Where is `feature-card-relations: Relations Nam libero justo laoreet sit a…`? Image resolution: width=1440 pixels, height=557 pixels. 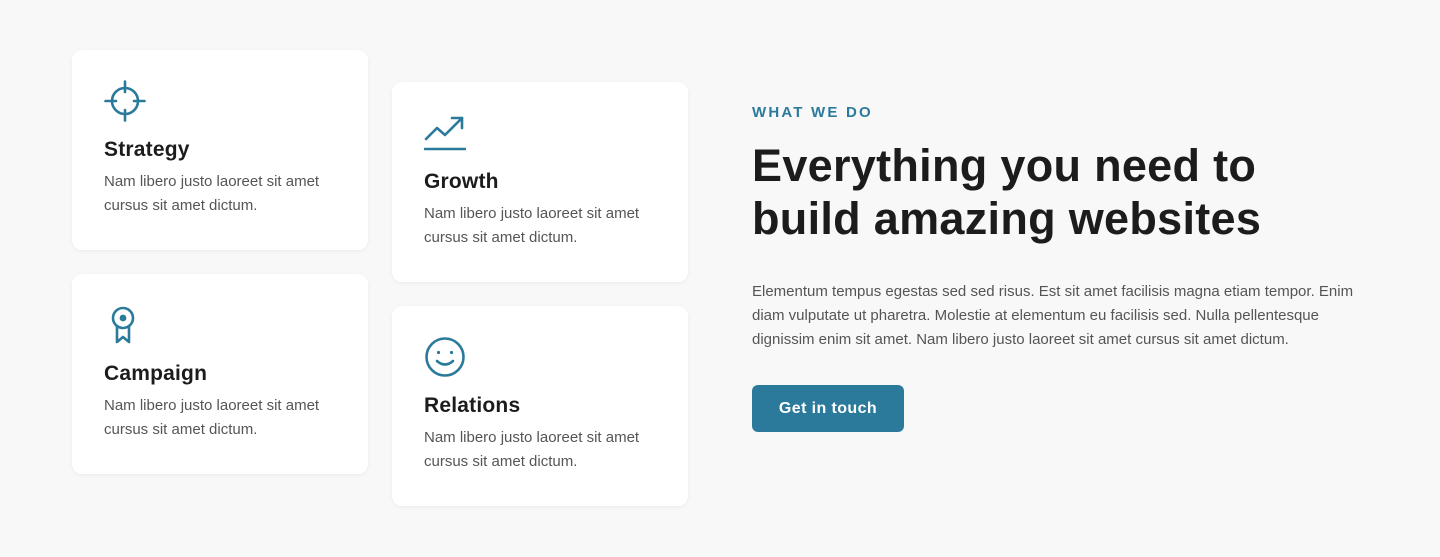
feature-card-relations: Relations Nam libero justo laoreet sit a… is located at coordinates (540, 406).